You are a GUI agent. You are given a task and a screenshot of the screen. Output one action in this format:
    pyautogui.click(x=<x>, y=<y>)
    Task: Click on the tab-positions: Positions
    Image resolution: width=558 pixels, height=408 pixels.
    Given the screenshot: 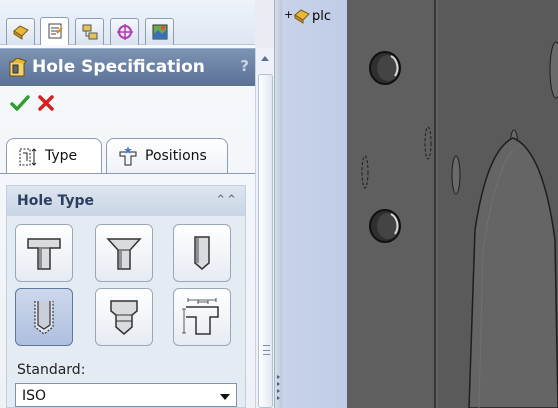 What is the action you would take?
    pyautogui.click(x=167, y=155)
    